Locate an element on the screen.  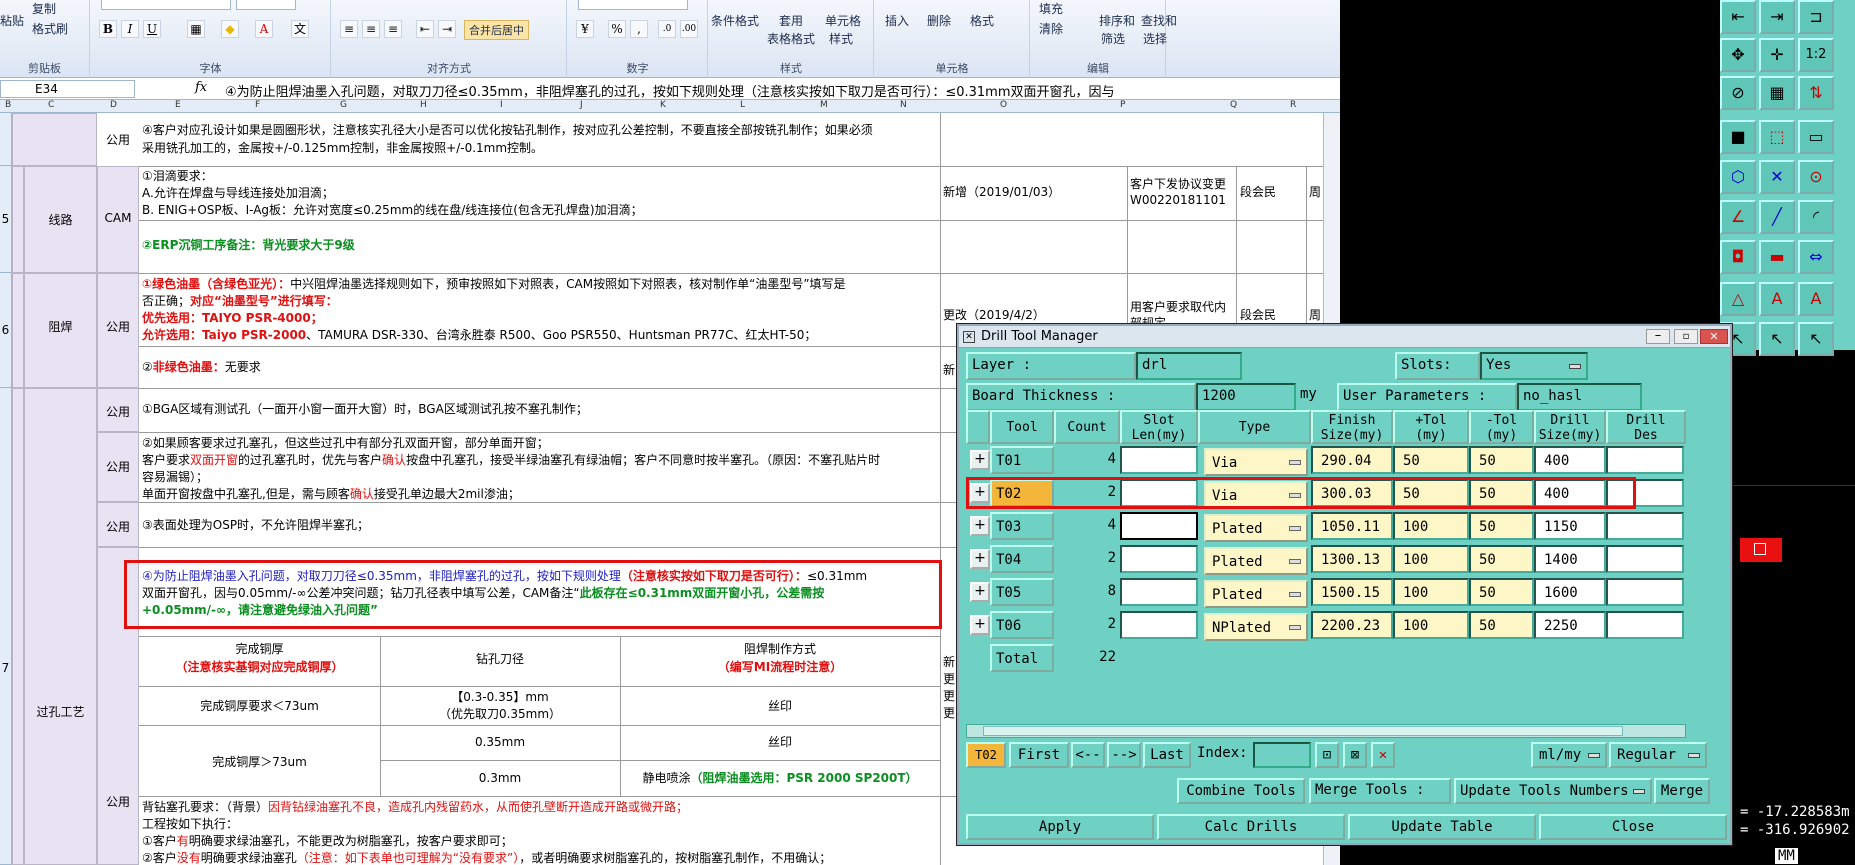
delete-button: 删除 is located at coordinates (939, 20).